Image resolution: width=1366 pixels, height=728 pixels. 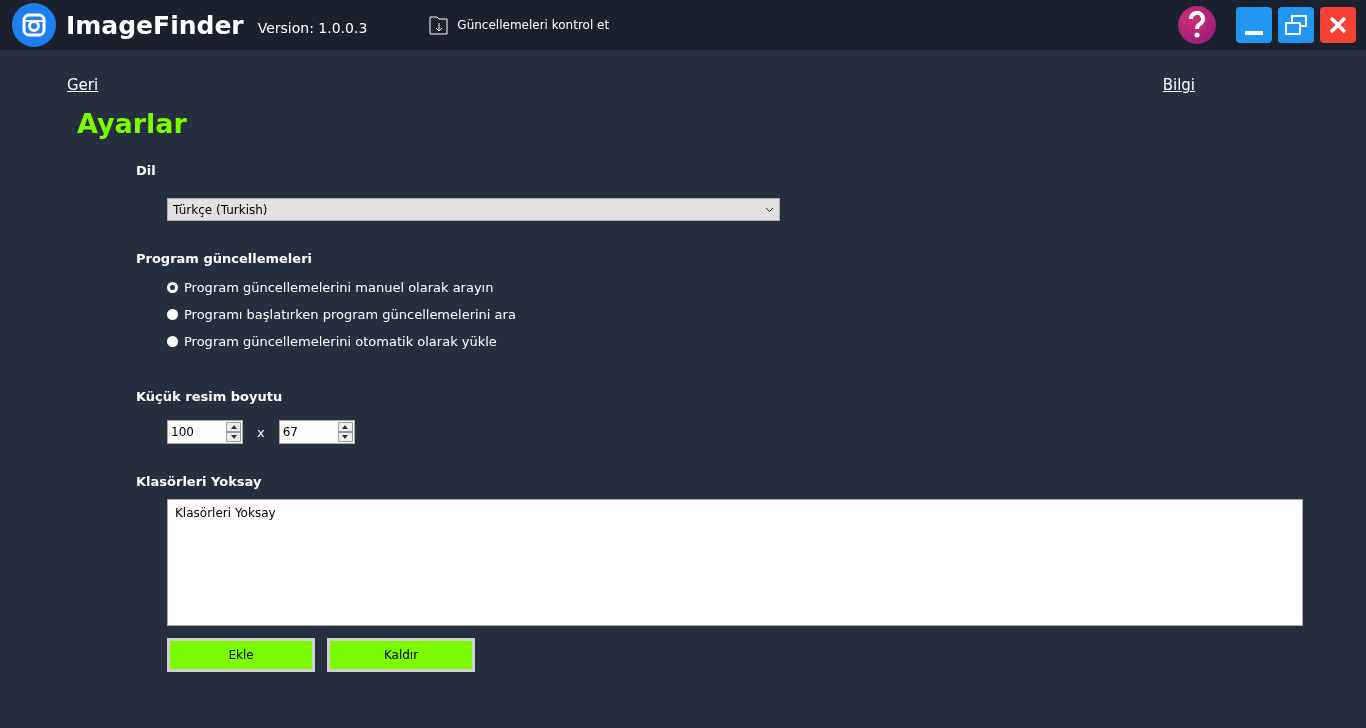 I want to click on close-icon, so click(x=1338, y=25).